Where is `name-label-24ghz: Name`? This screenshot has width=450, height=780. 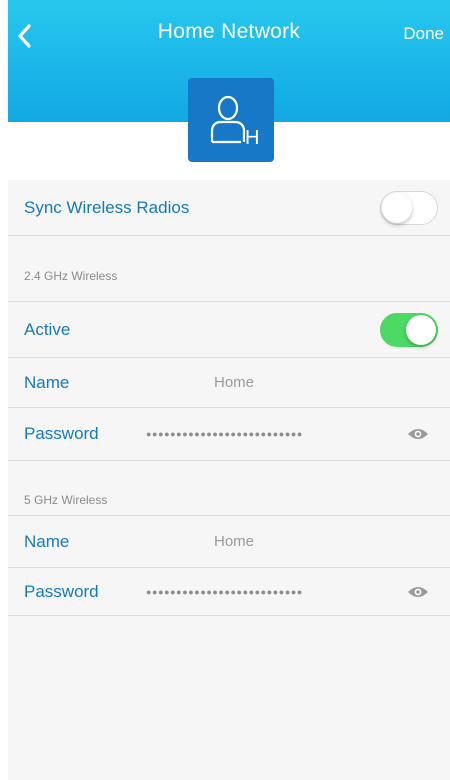 name-label-24ghz: Name is located at coordinates (47, 382).